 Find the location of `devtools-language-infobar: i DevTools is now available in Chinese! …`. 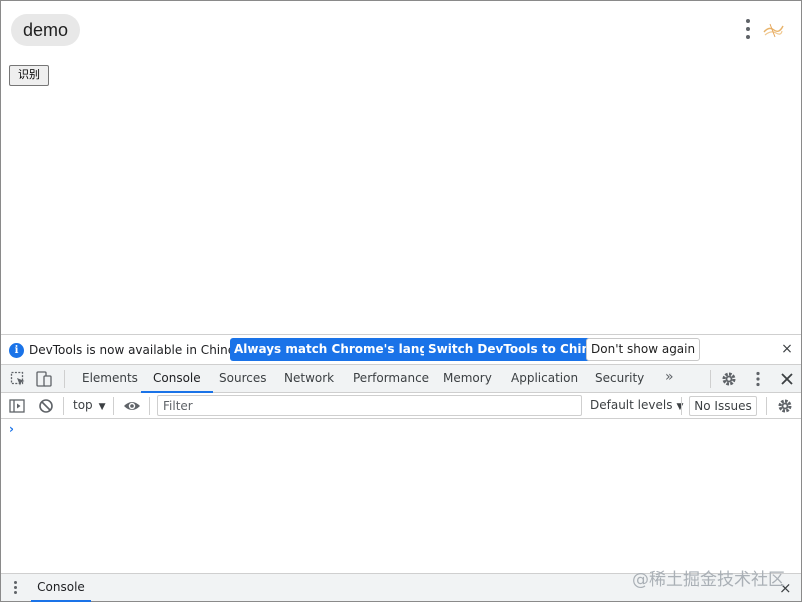

devtools-language-infobar: i DevTools is now available in Chinese! … is located at coordinates (401, 349).